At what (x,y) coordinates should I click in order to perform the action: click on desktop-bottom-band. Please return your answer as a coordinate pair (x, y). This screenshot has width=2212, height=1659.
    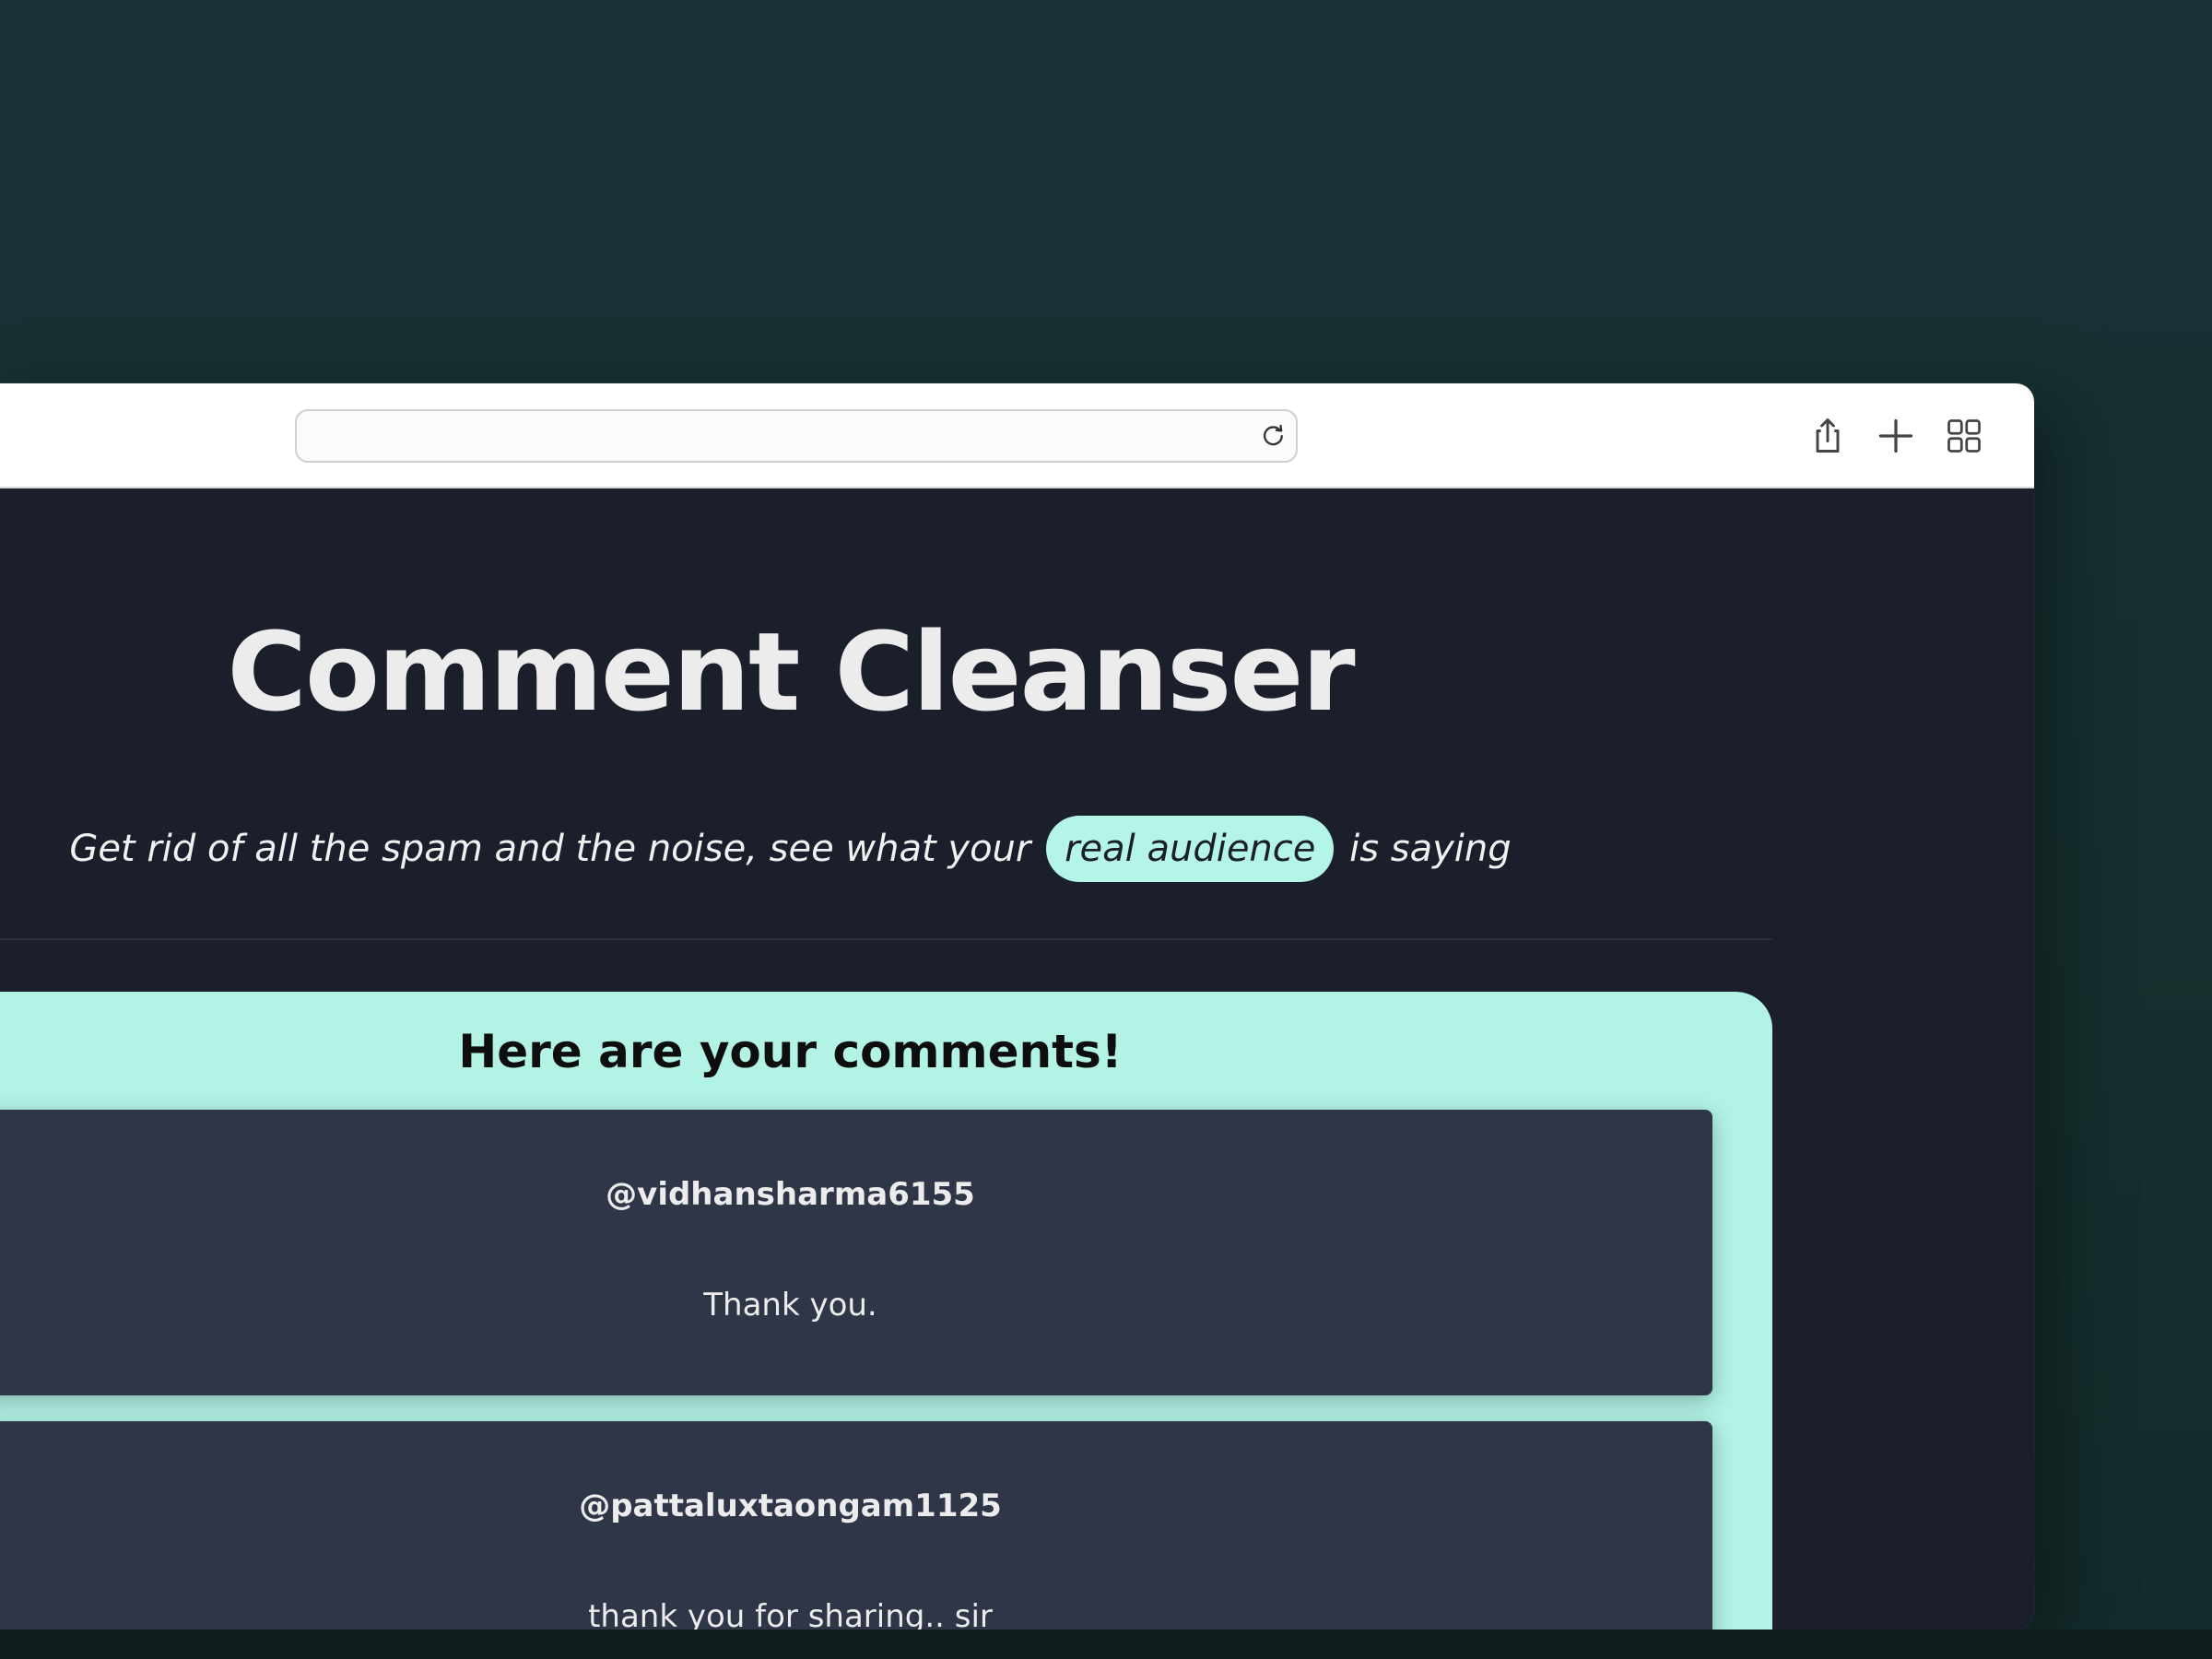
    Looking at the image, I should click on (1106, 1644).